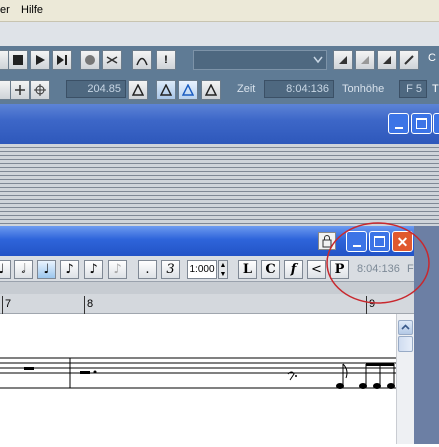 Image resolution: width=439 pixels, height=447 pixels. Describe the element at coordinates (410, 269) in the screenshot. I see `score-pitch-readout: F` at that location.